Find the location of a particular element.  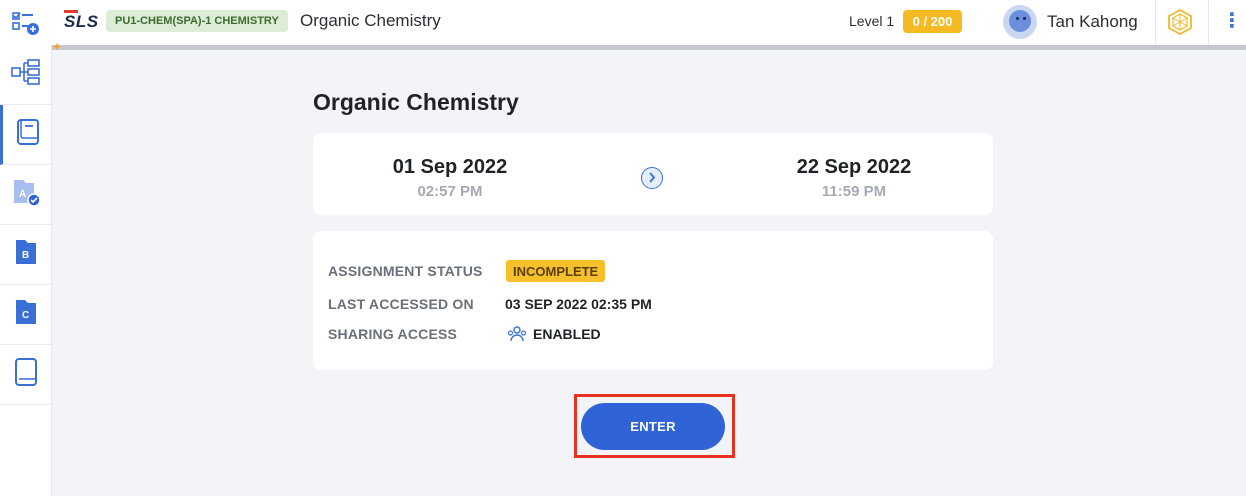

page-title: Organic Chemistry is located at coordinates (416, 102).